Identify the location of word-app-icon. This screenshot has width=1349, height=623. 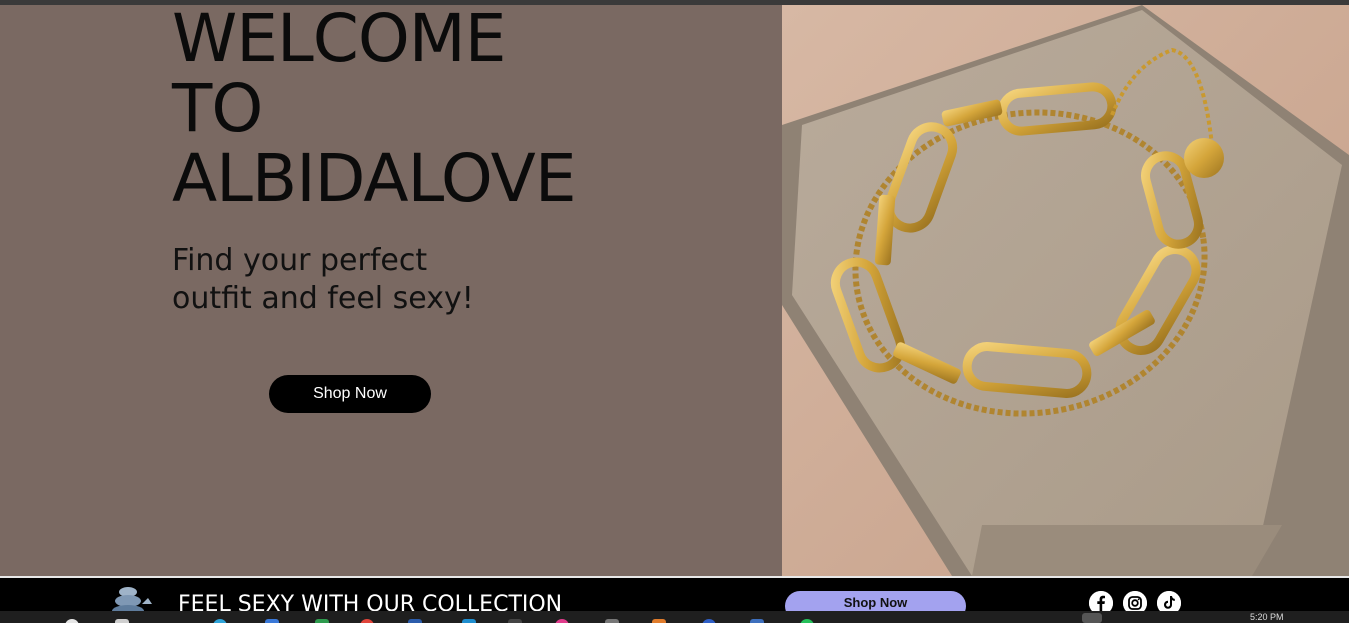
(415, 621).